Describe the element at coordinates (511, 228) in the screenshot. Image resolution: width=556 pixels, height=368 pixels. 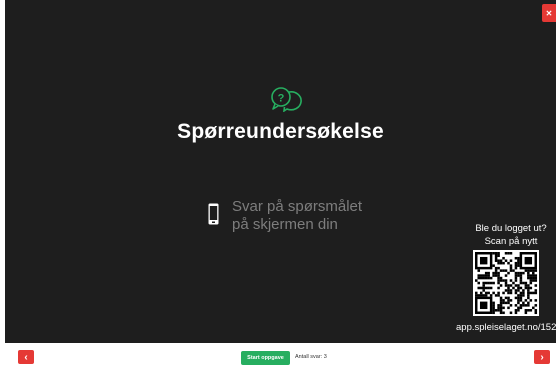
I see `relogin-line-1: Ble du logget ut?` at that location.